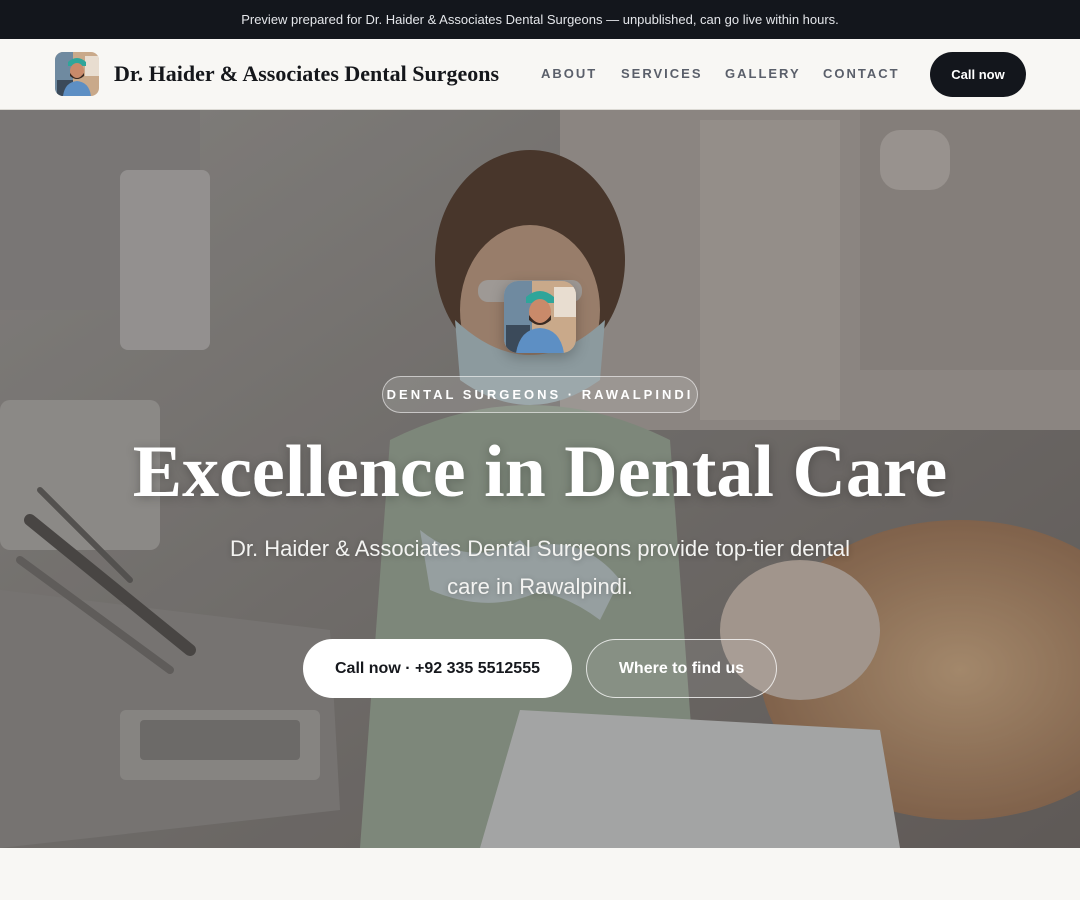  What do you see at coordinates (978, 74) in the screenshot?
I see `header-call-button: Call now` at bounding box center [978, 74].